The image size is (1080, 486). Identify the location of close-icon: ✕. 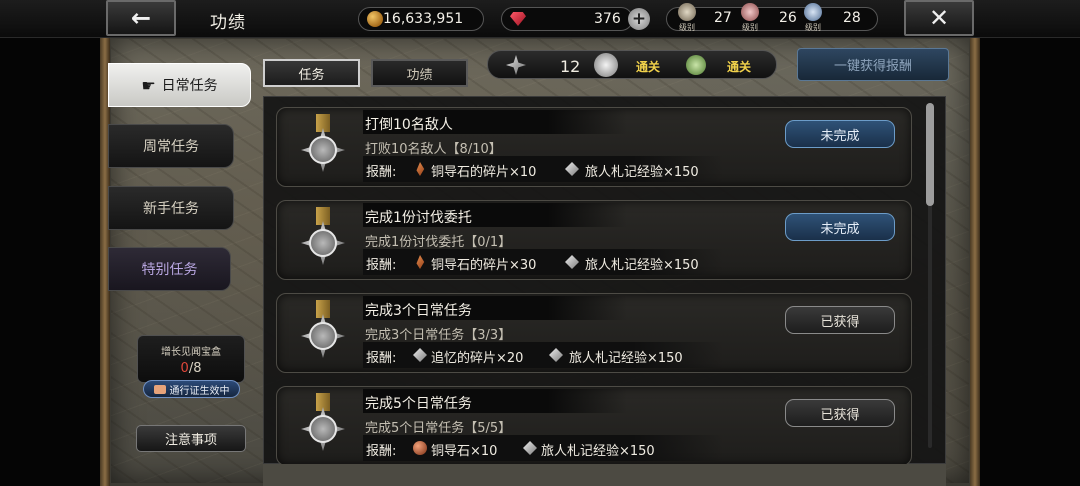
(939, 18).